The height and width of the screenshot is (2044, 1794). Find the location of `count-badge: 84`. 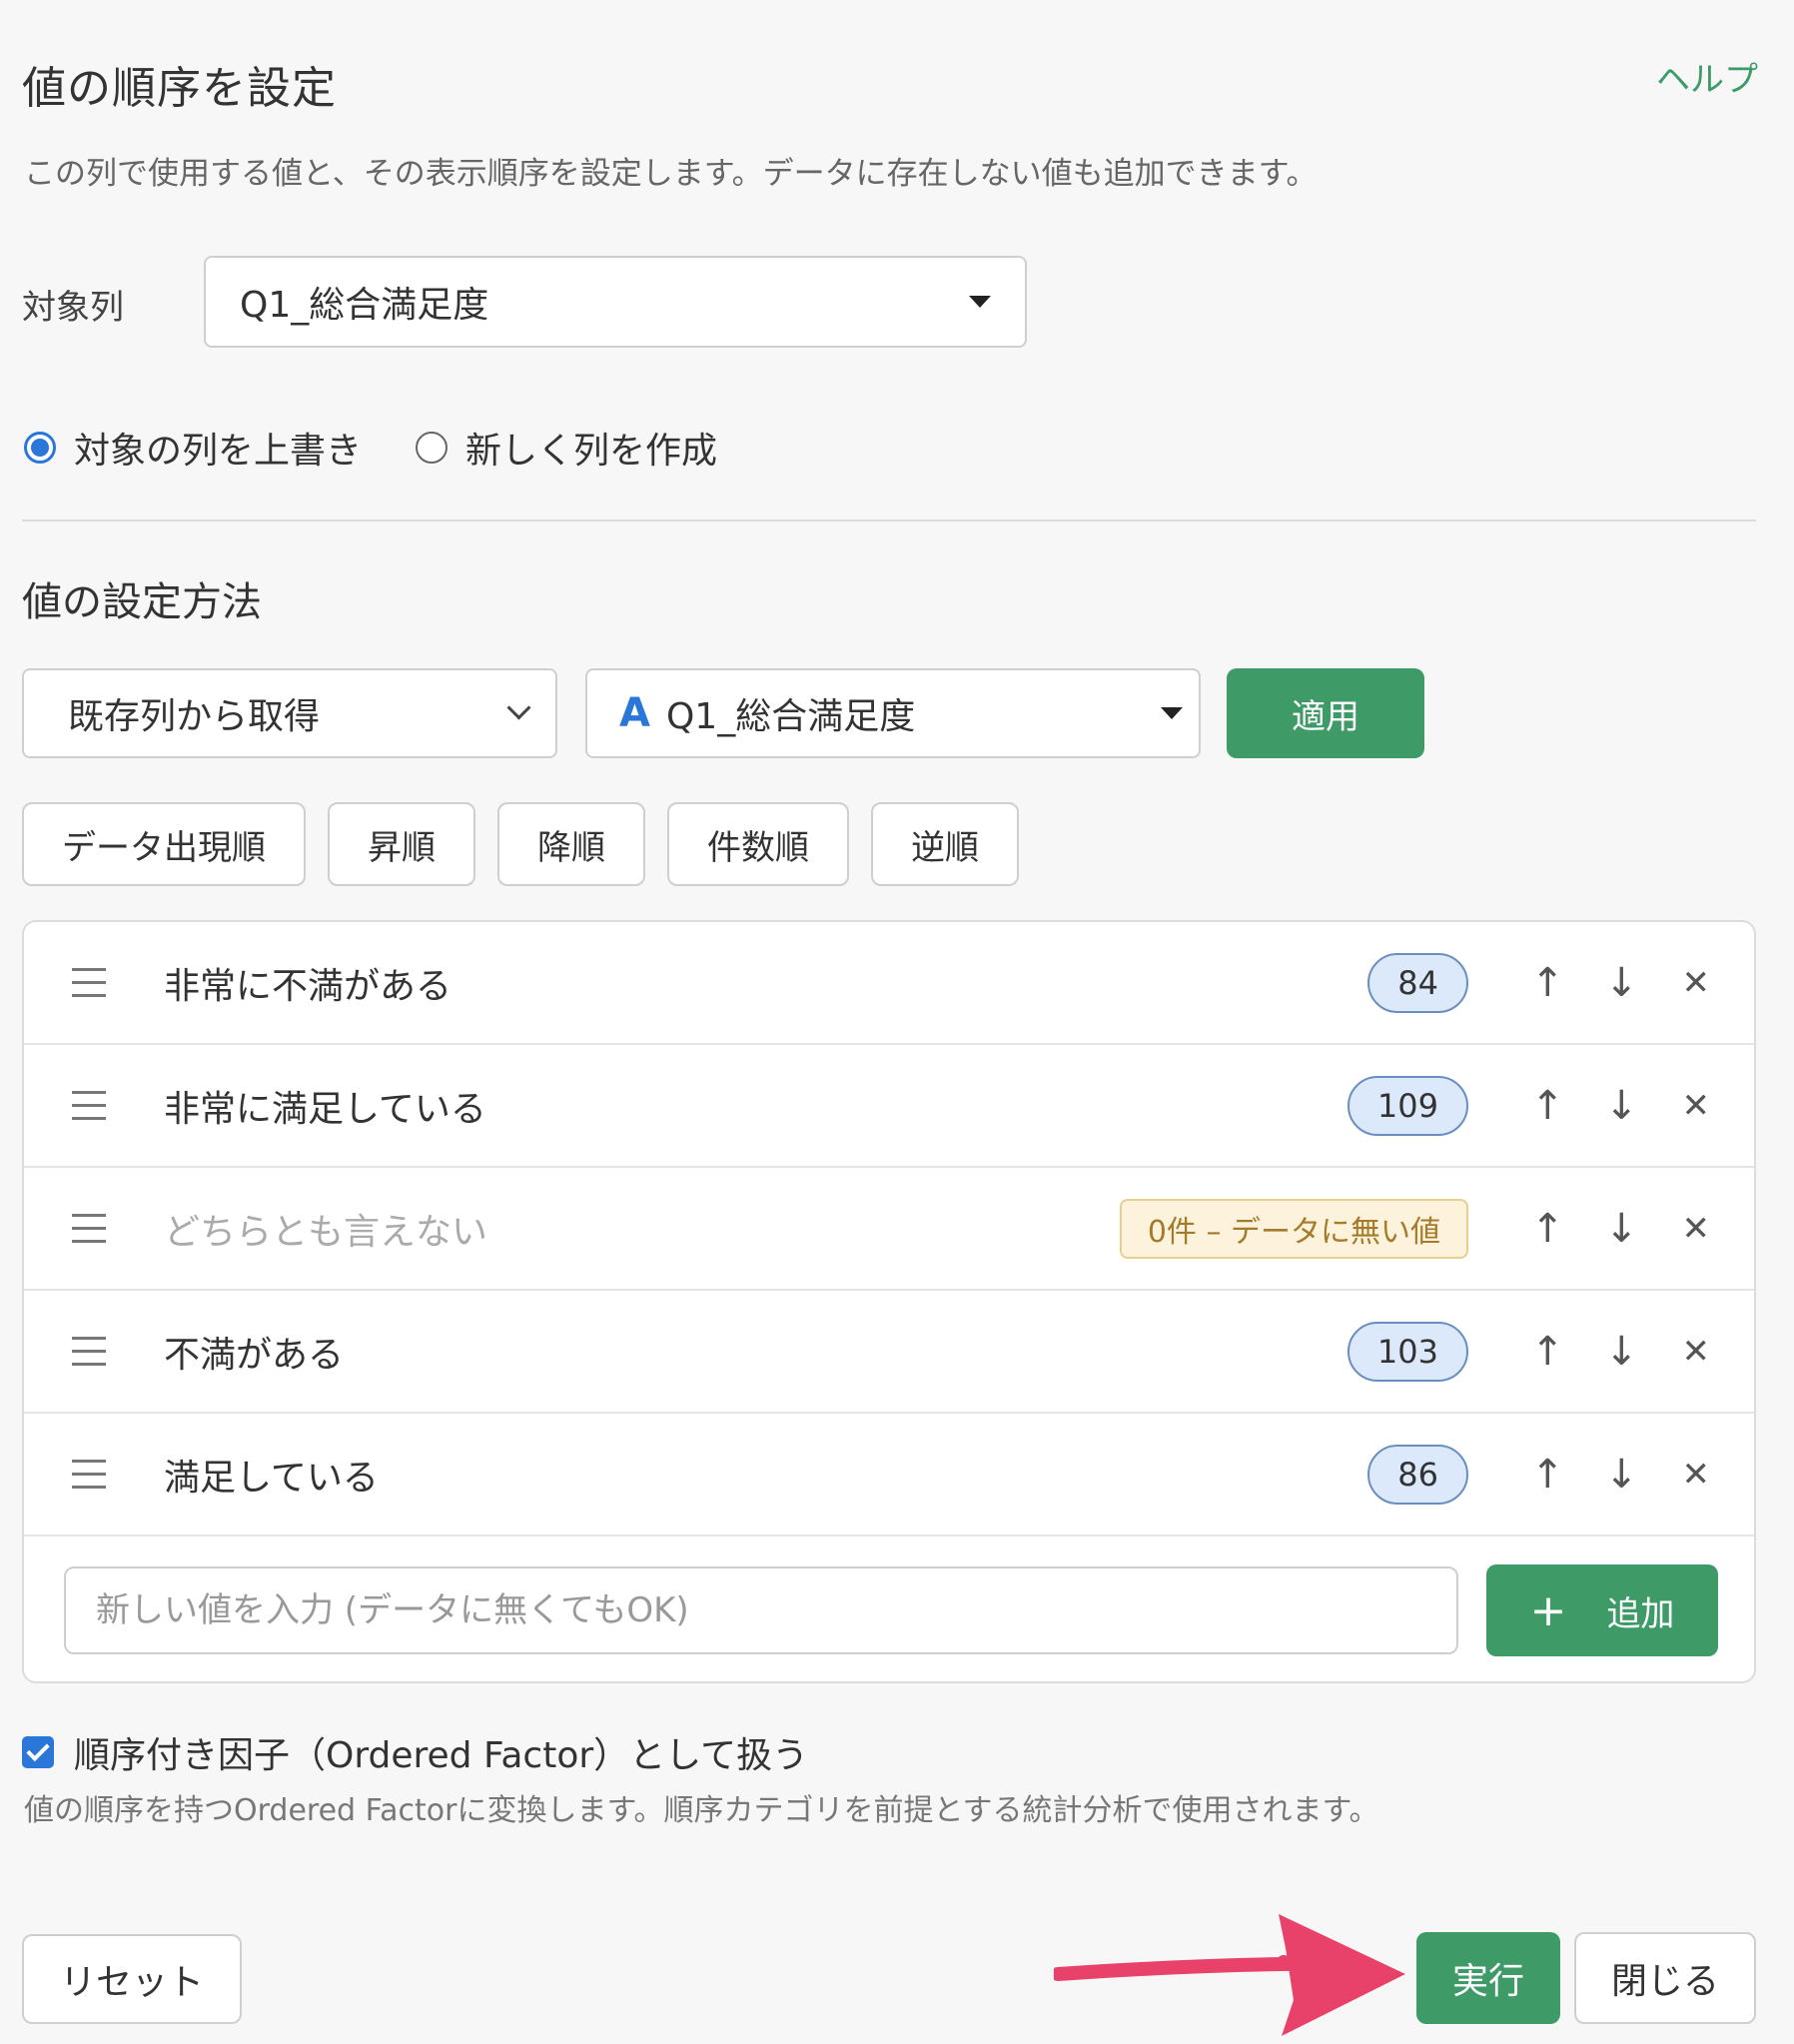

count-badge: 84 is located at coordinates (1417, 982).